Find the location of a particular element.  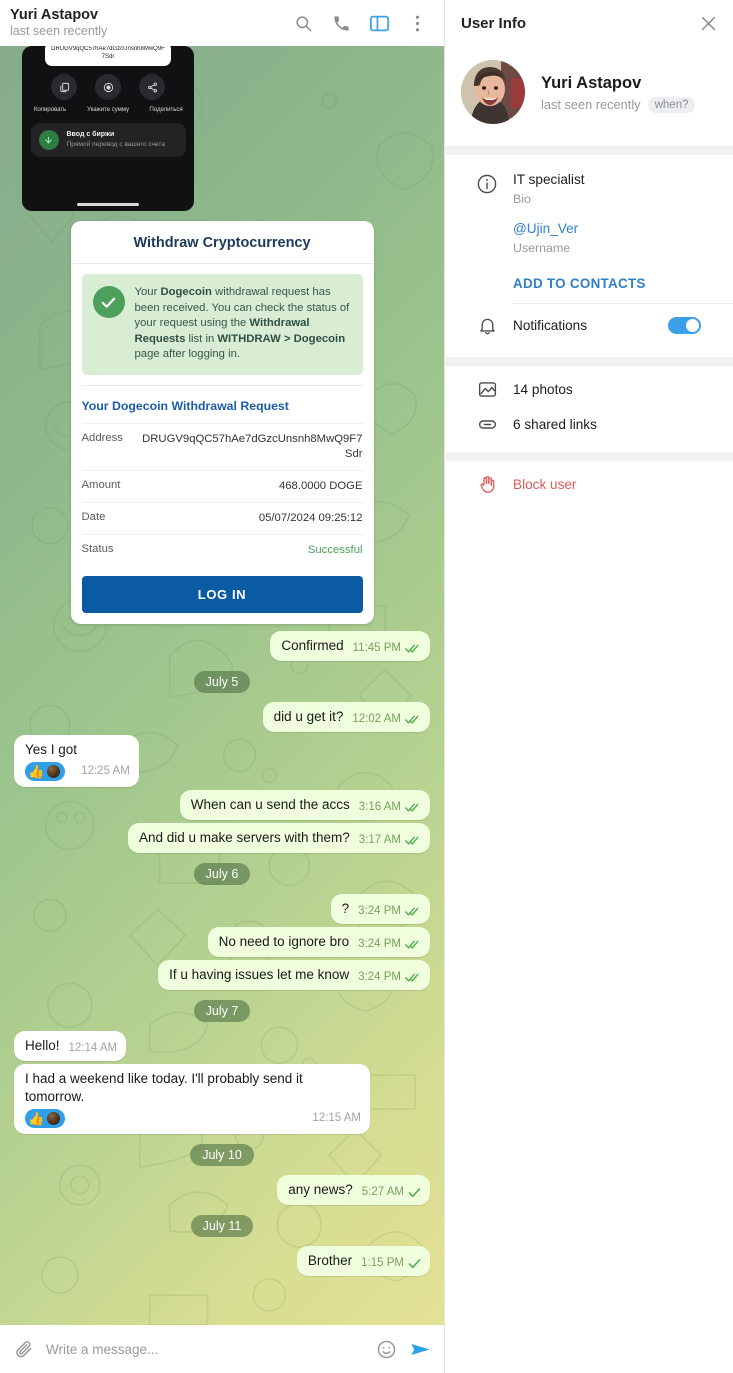

message-time: 12:02 AM is located at coordinates (376, 719).